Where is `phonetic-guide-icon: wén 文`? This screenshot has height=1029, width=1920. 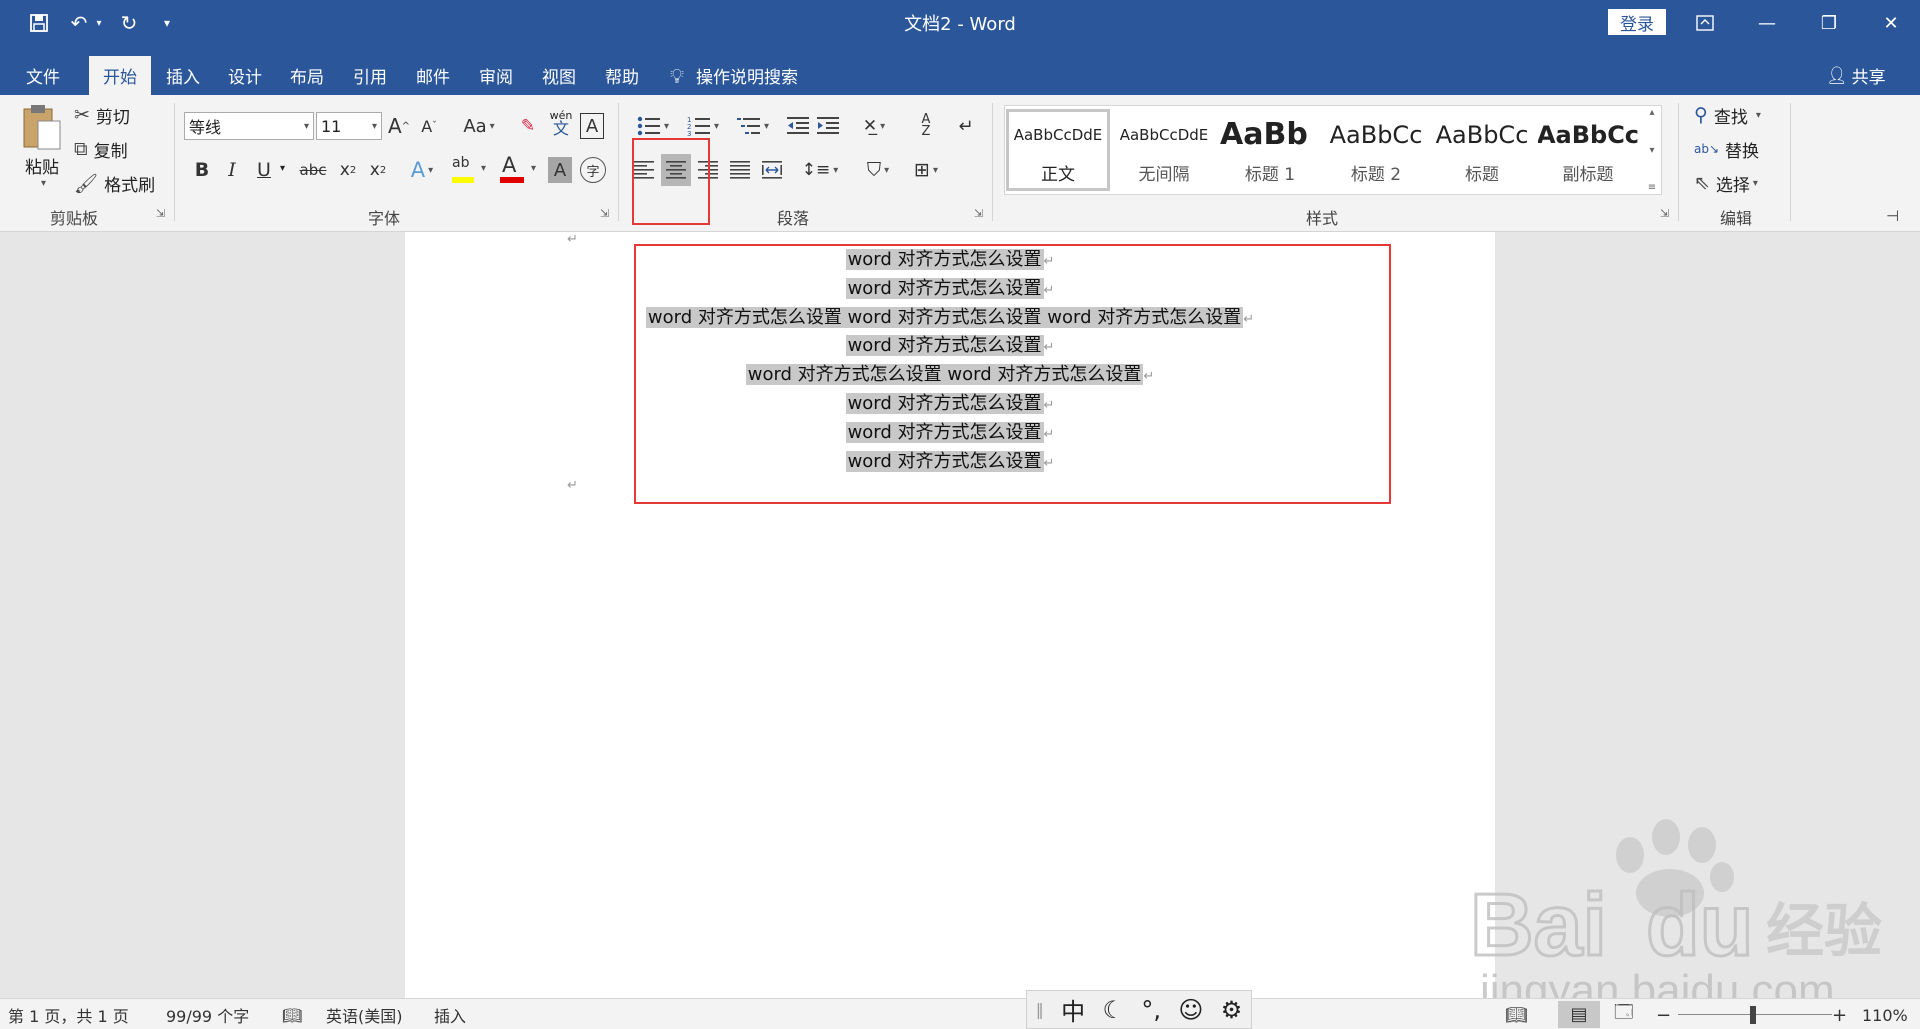 phonetic-guide-icon: wén 文 is located at coordinates (561, 125).